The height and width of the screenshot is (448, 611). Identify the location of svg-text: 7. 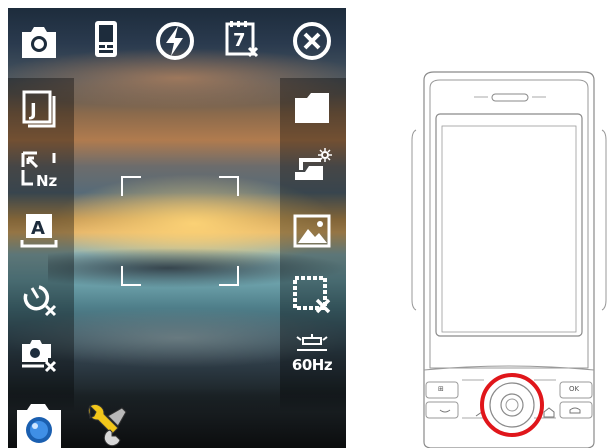
(239, 40).